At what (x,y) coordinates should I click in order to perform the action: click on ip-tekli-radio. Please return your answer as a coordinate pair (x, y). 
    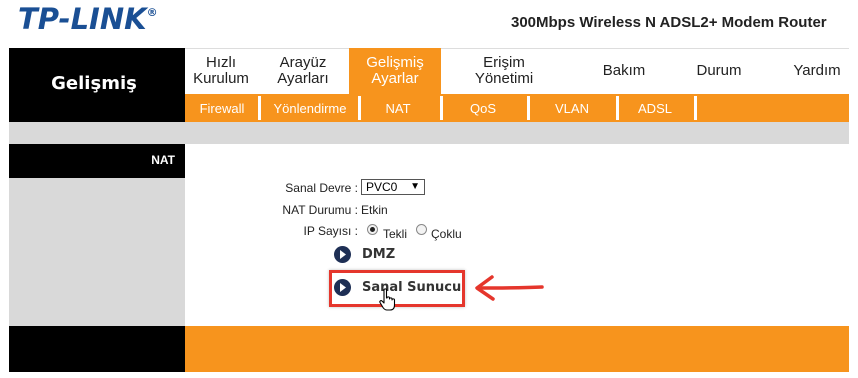
    Looking at the image, I should click on (372, 229).